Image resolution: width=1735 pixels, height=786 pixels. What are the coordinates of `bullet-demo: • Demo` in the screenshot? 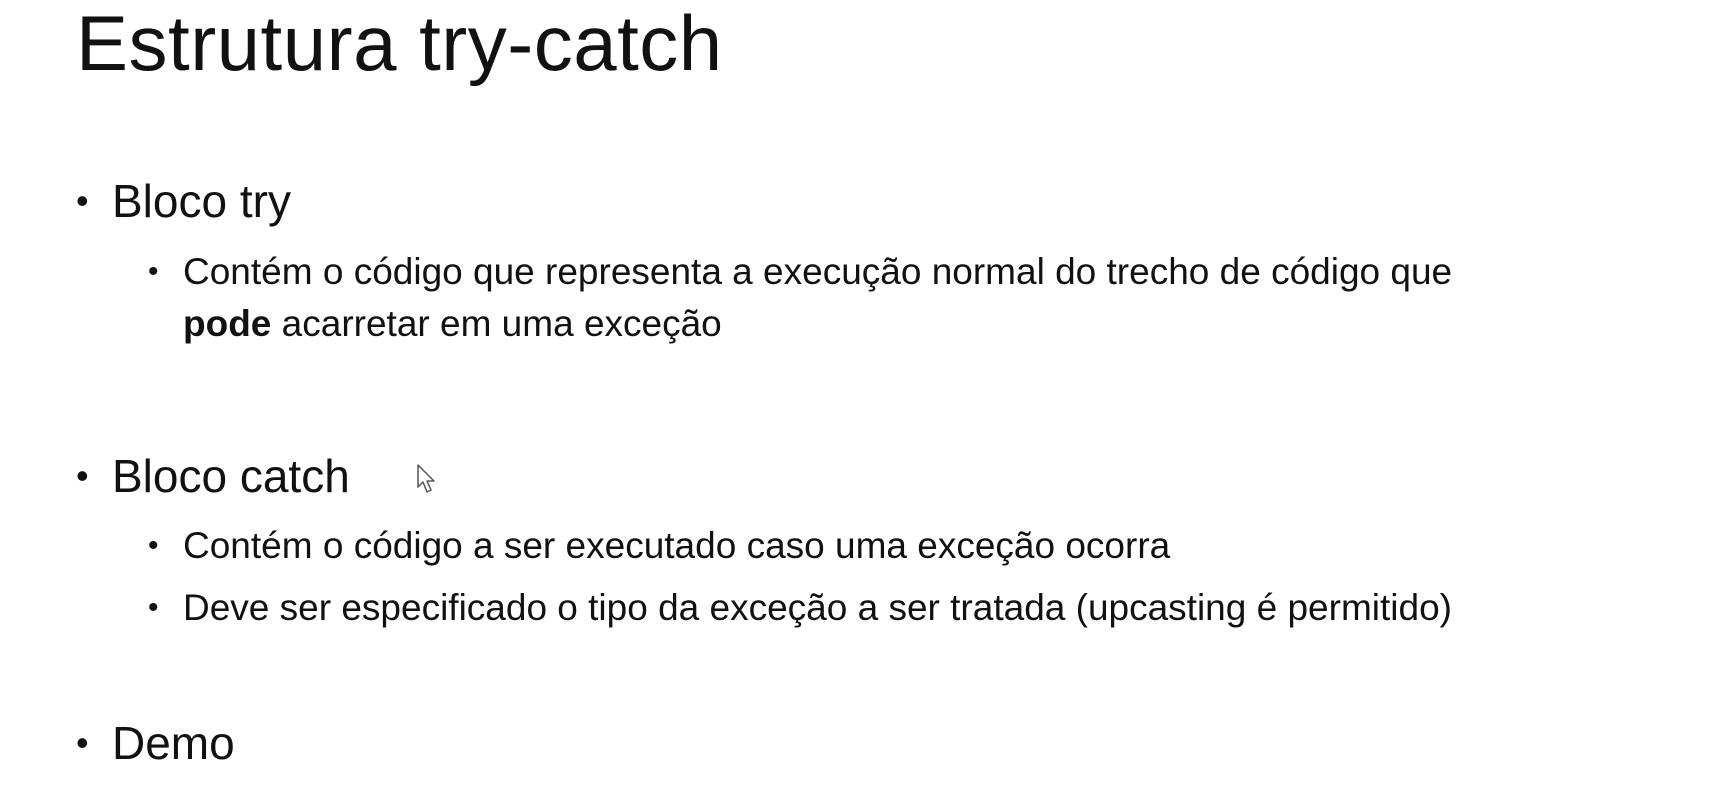 It's located at (155, 743).